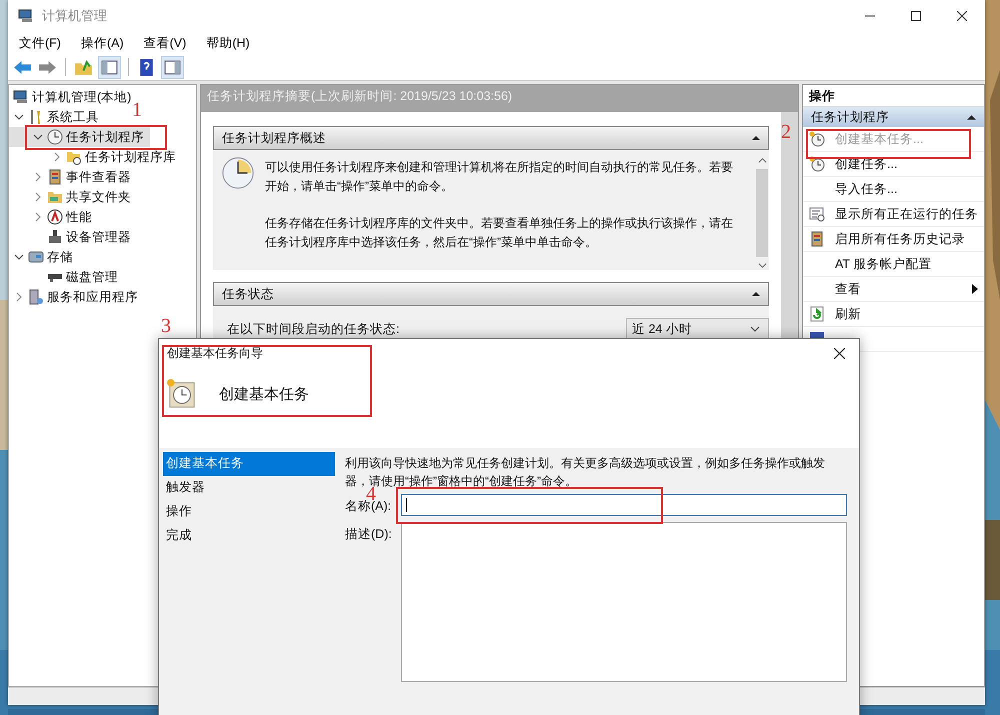  What do you see at coordinates (817, 314) in the screenshot?
I see `refresh-icon` at bounding box center [817, 314].